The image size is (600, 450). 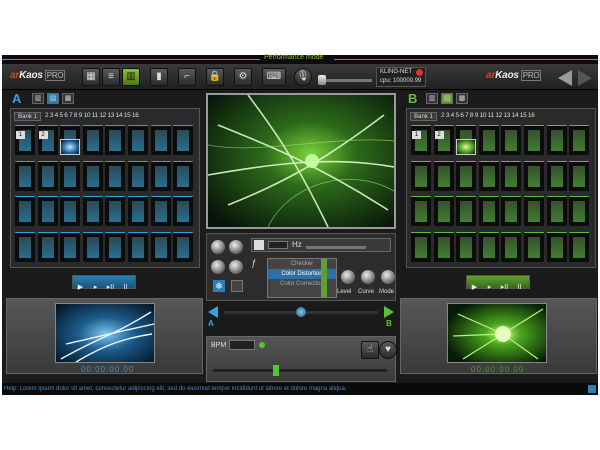 What do you see at coordinates (324, 278) in the screenshot?
I see `filter-list-scrollbar` at bounding box center [324, 278].